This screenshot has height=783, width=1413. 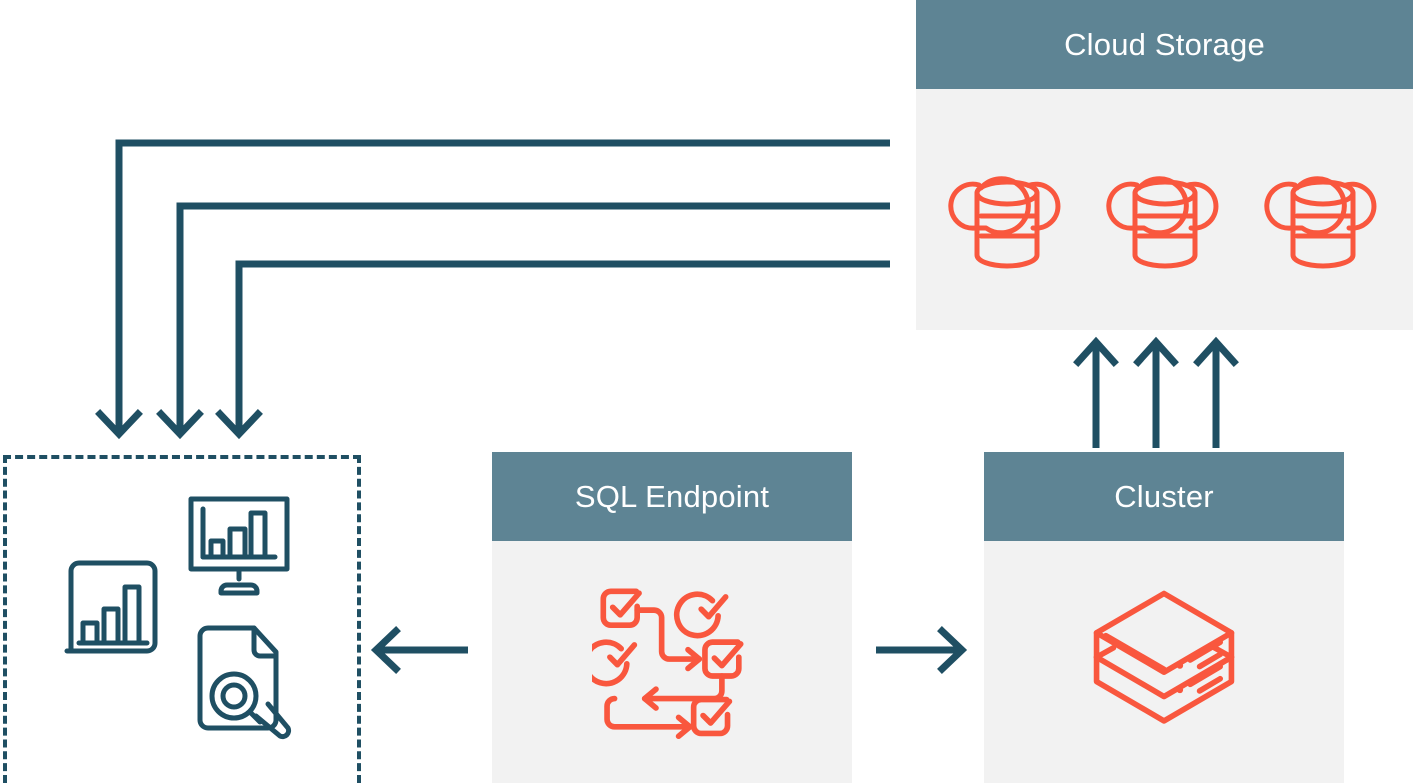 What do you see at coordinates (244, 684) in the screenshot?
I see `document-search-icon` at bounding box center [244, 684].